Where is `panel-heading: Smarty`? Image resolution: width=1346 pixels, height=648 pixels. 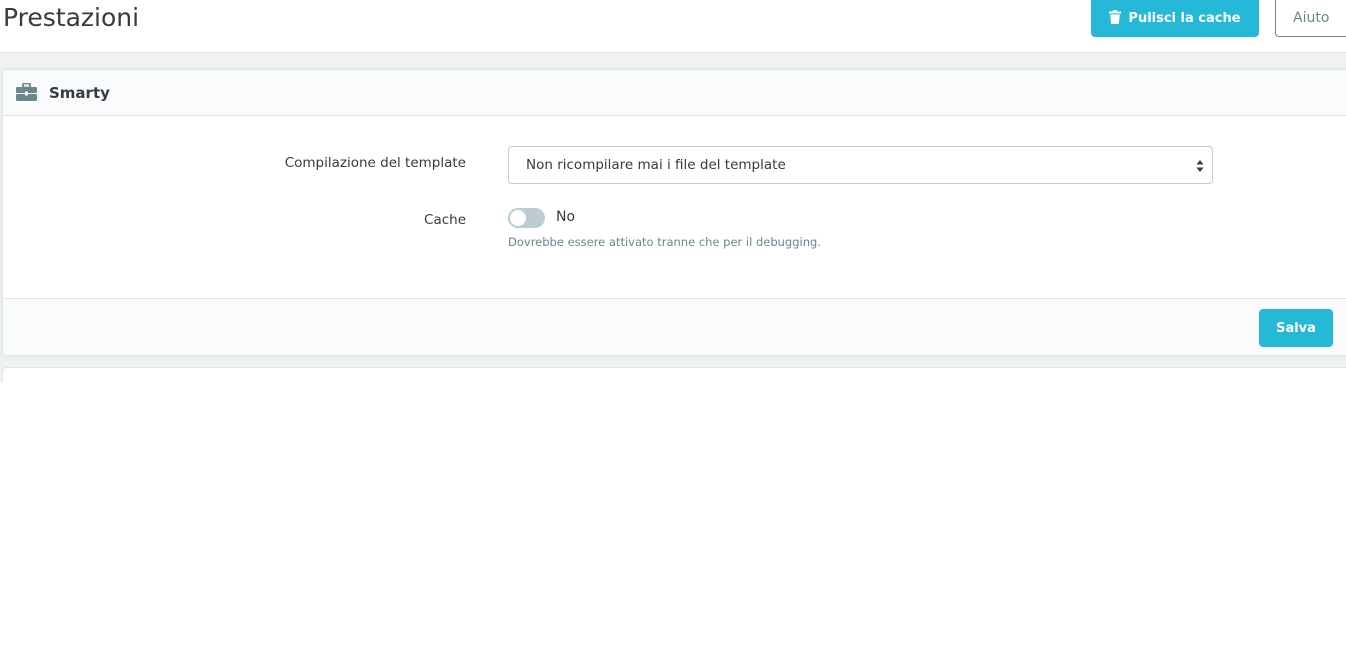 panel-heading: Smarty is located at coordinates (674, 93).